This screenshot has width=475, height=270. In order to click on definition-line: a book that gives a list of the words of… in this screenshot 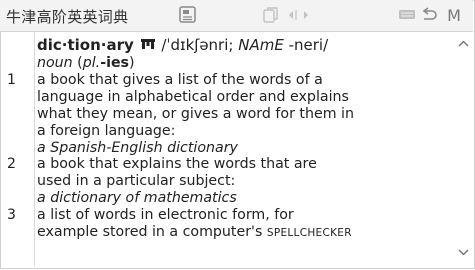, I will do `click(180, 79)`.